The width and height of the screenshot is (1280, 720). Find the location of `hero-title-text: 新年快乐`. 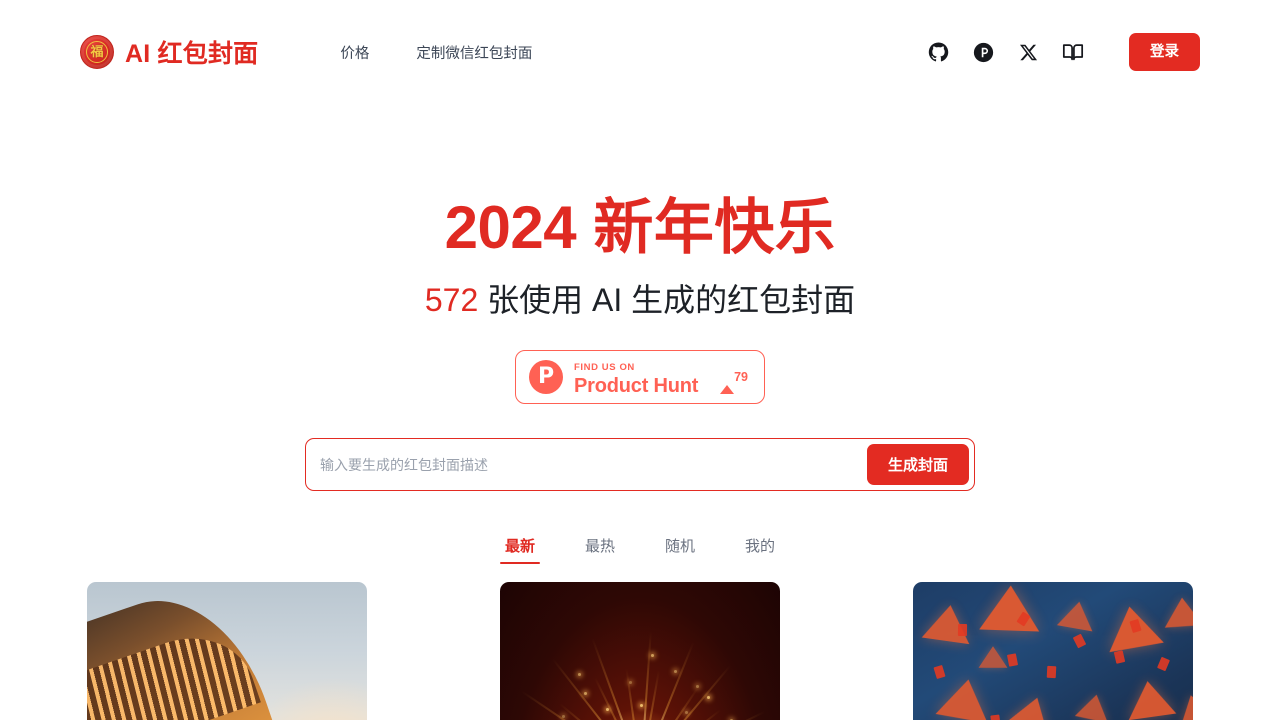

hero-title-text: 新年快乐 is located at coordinates (714, 227).